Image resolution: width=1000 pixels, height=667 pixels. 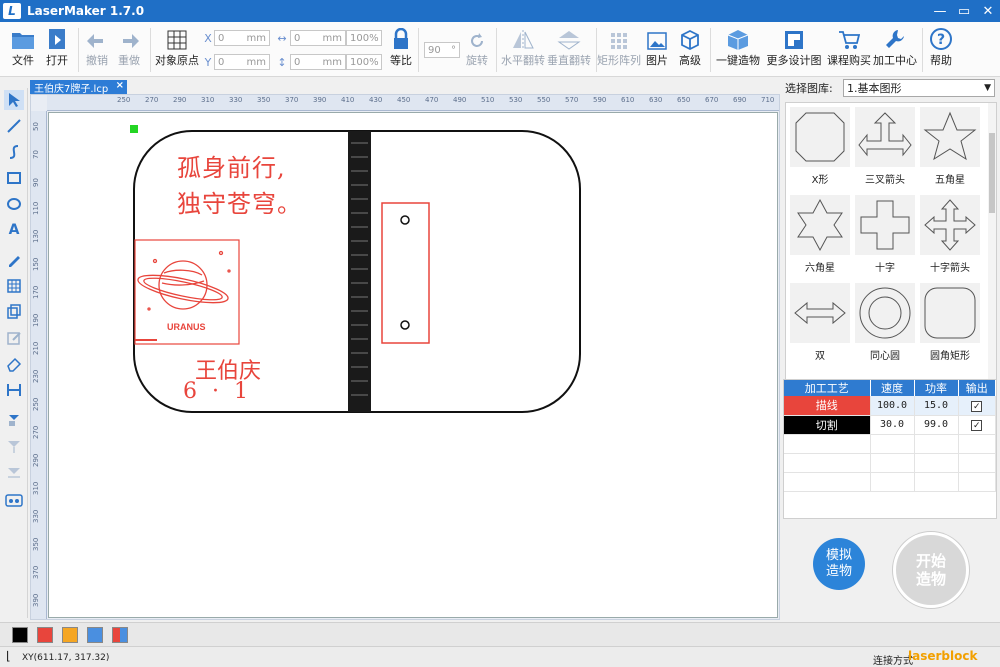 I want to click on black-strip, so click(x=359, y=271).